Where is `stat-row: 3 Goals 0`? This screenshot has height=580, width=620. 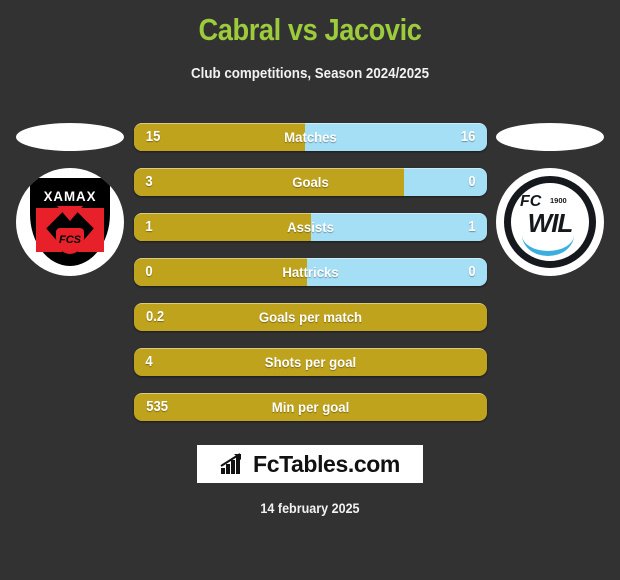 stat-row: 3 Goals 0 is located at coordinates (310, 182).